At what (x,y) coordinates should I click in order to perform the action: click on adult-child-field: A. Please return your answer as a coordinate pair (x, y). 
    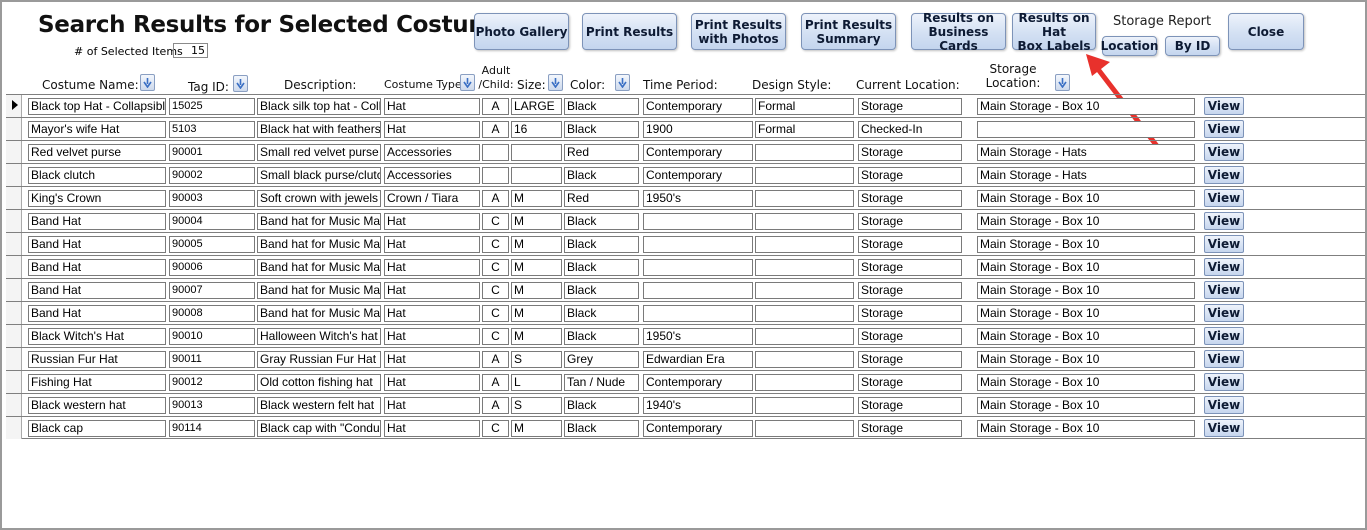
    Looking at the image, I should click on (495, 382).